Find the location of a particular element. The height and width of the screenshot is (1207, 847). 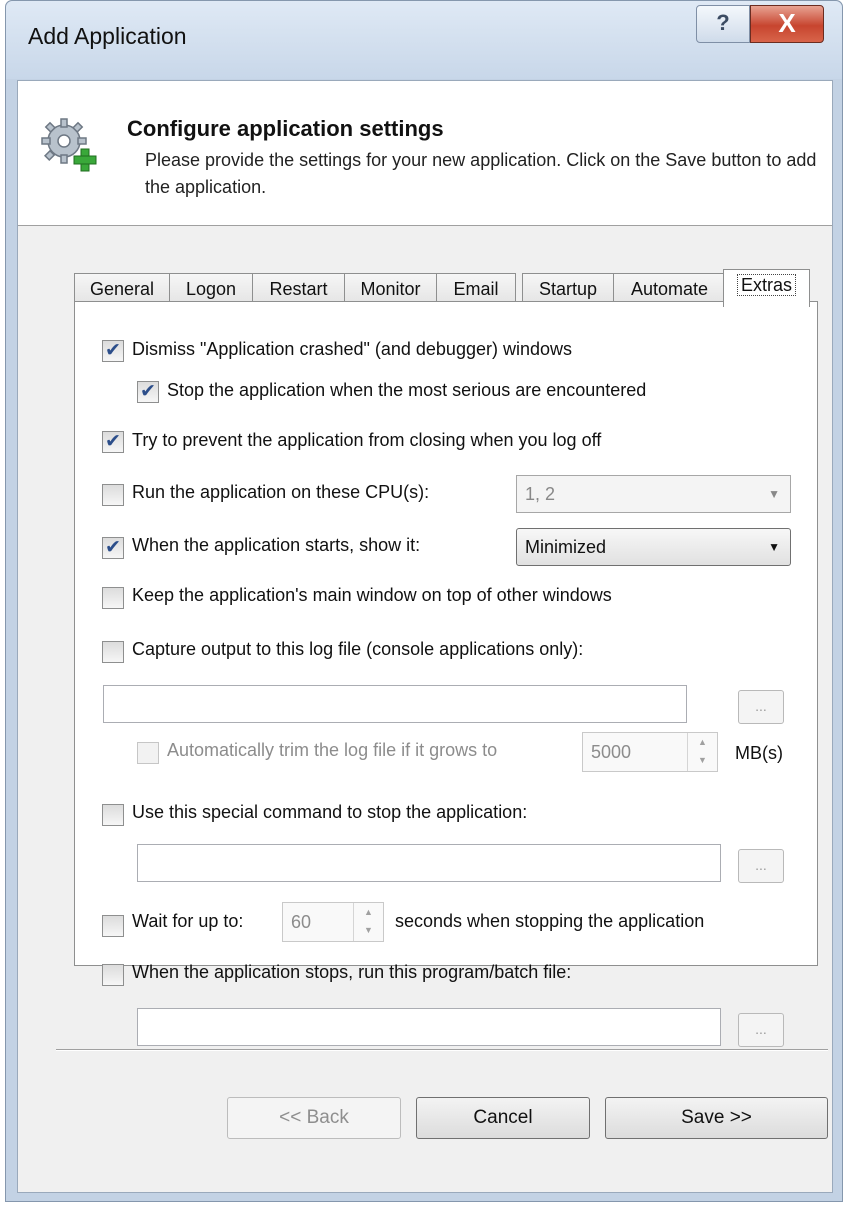

stop-on-serious-checkbox is located at coordinates (148, 391).